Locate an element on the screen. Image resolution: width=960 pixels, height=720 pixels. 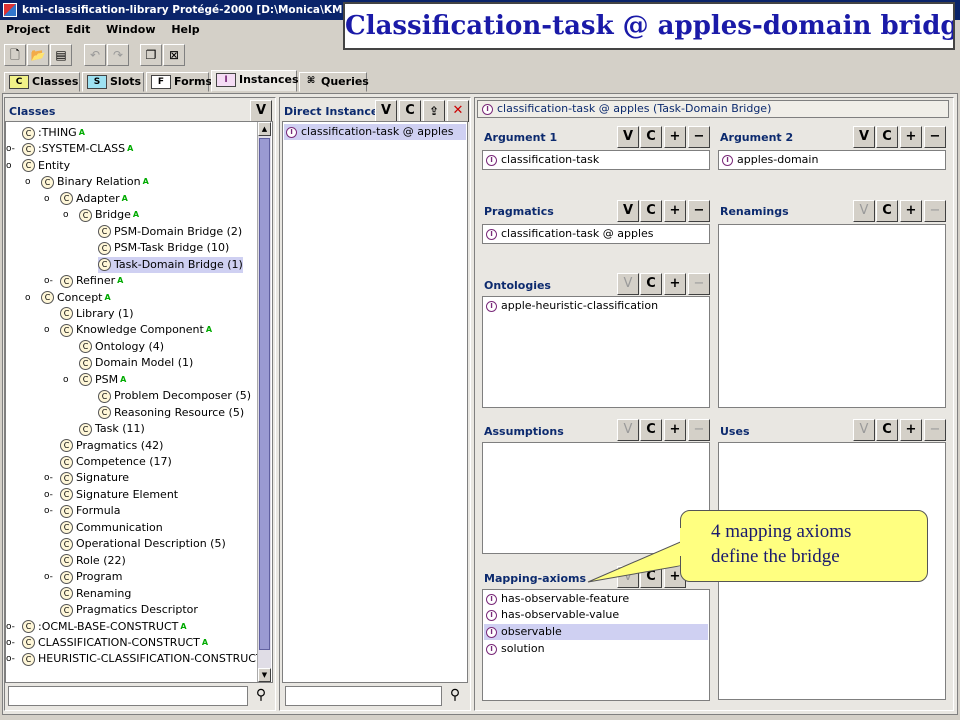
list-item: Ihas-observable-value is located at coordinates (596, 615).